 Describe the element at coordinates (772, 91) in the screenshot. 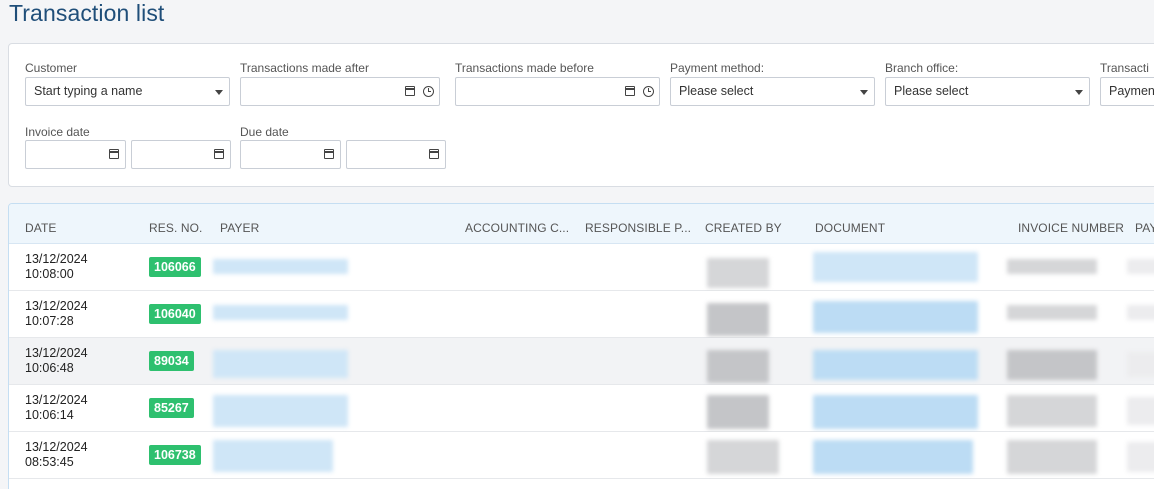

I see `payment-method-select: Please select` at that location.